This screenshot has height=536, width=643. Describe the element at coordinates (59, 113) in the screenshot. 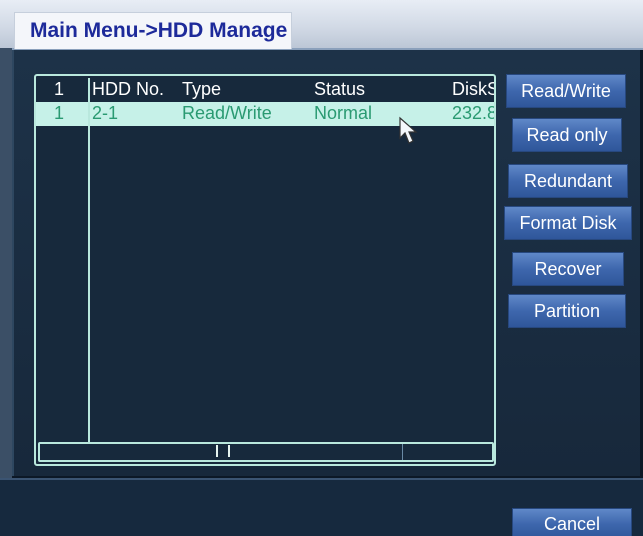

I see `row-index: 1` at that location.